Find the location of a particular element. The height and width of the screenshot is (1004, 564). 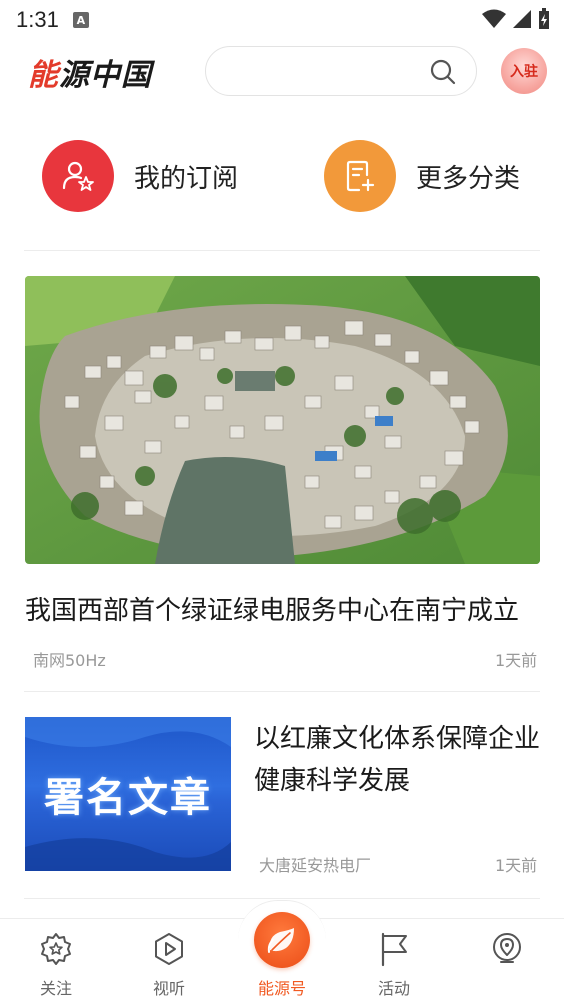

search-input is located at coordinates (341, 71).